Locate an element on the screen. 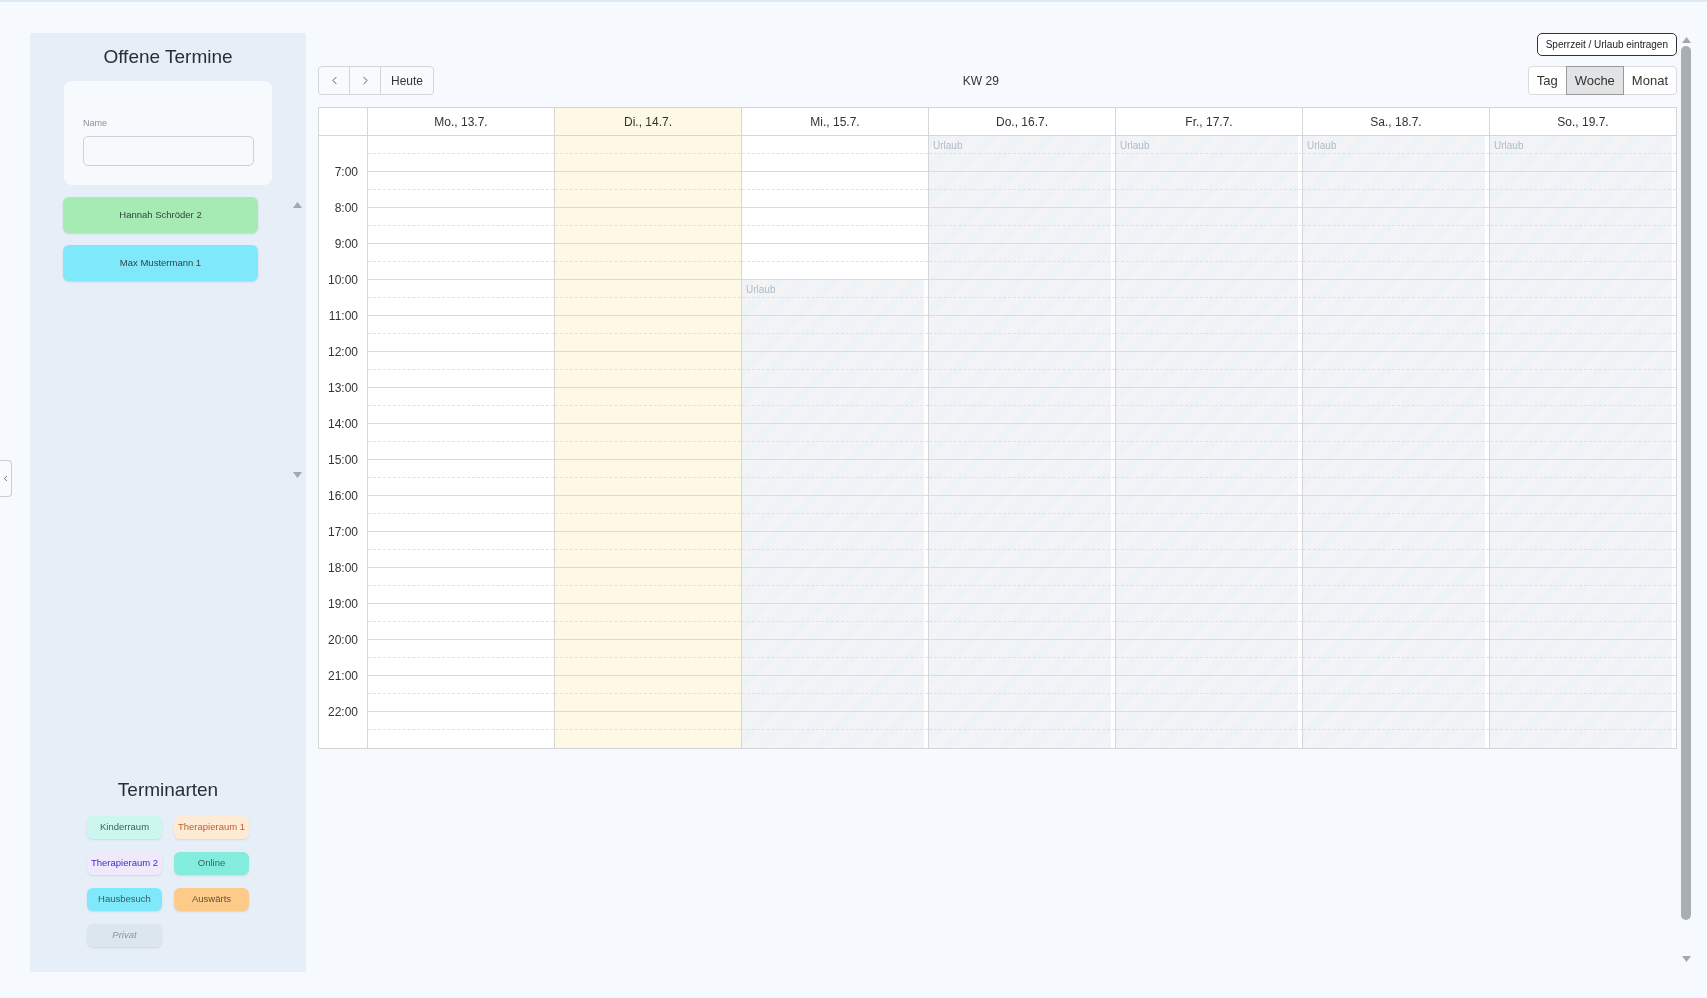 This screenshot has height=998, width=1707. time-label: 16:00 is located at coordinates (342, 496).